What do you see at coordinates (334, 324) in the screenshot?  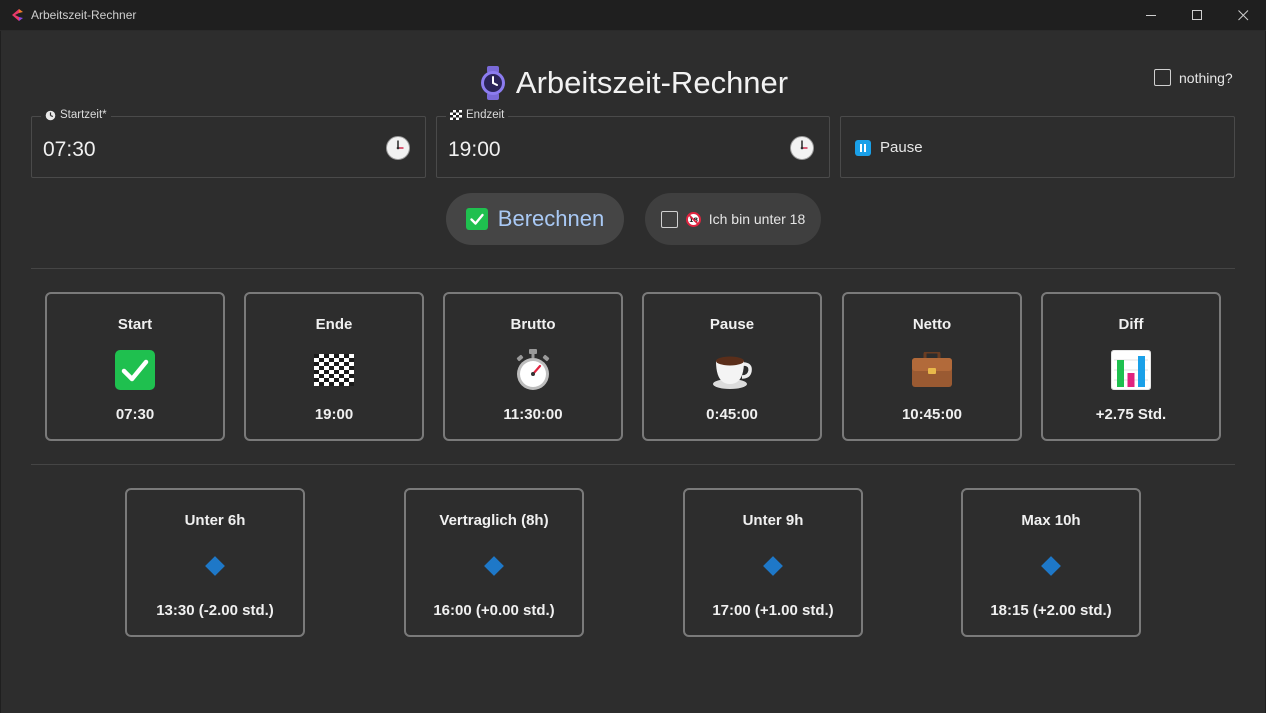 I see `card-title: Ende` at bounding box center [334, 324].